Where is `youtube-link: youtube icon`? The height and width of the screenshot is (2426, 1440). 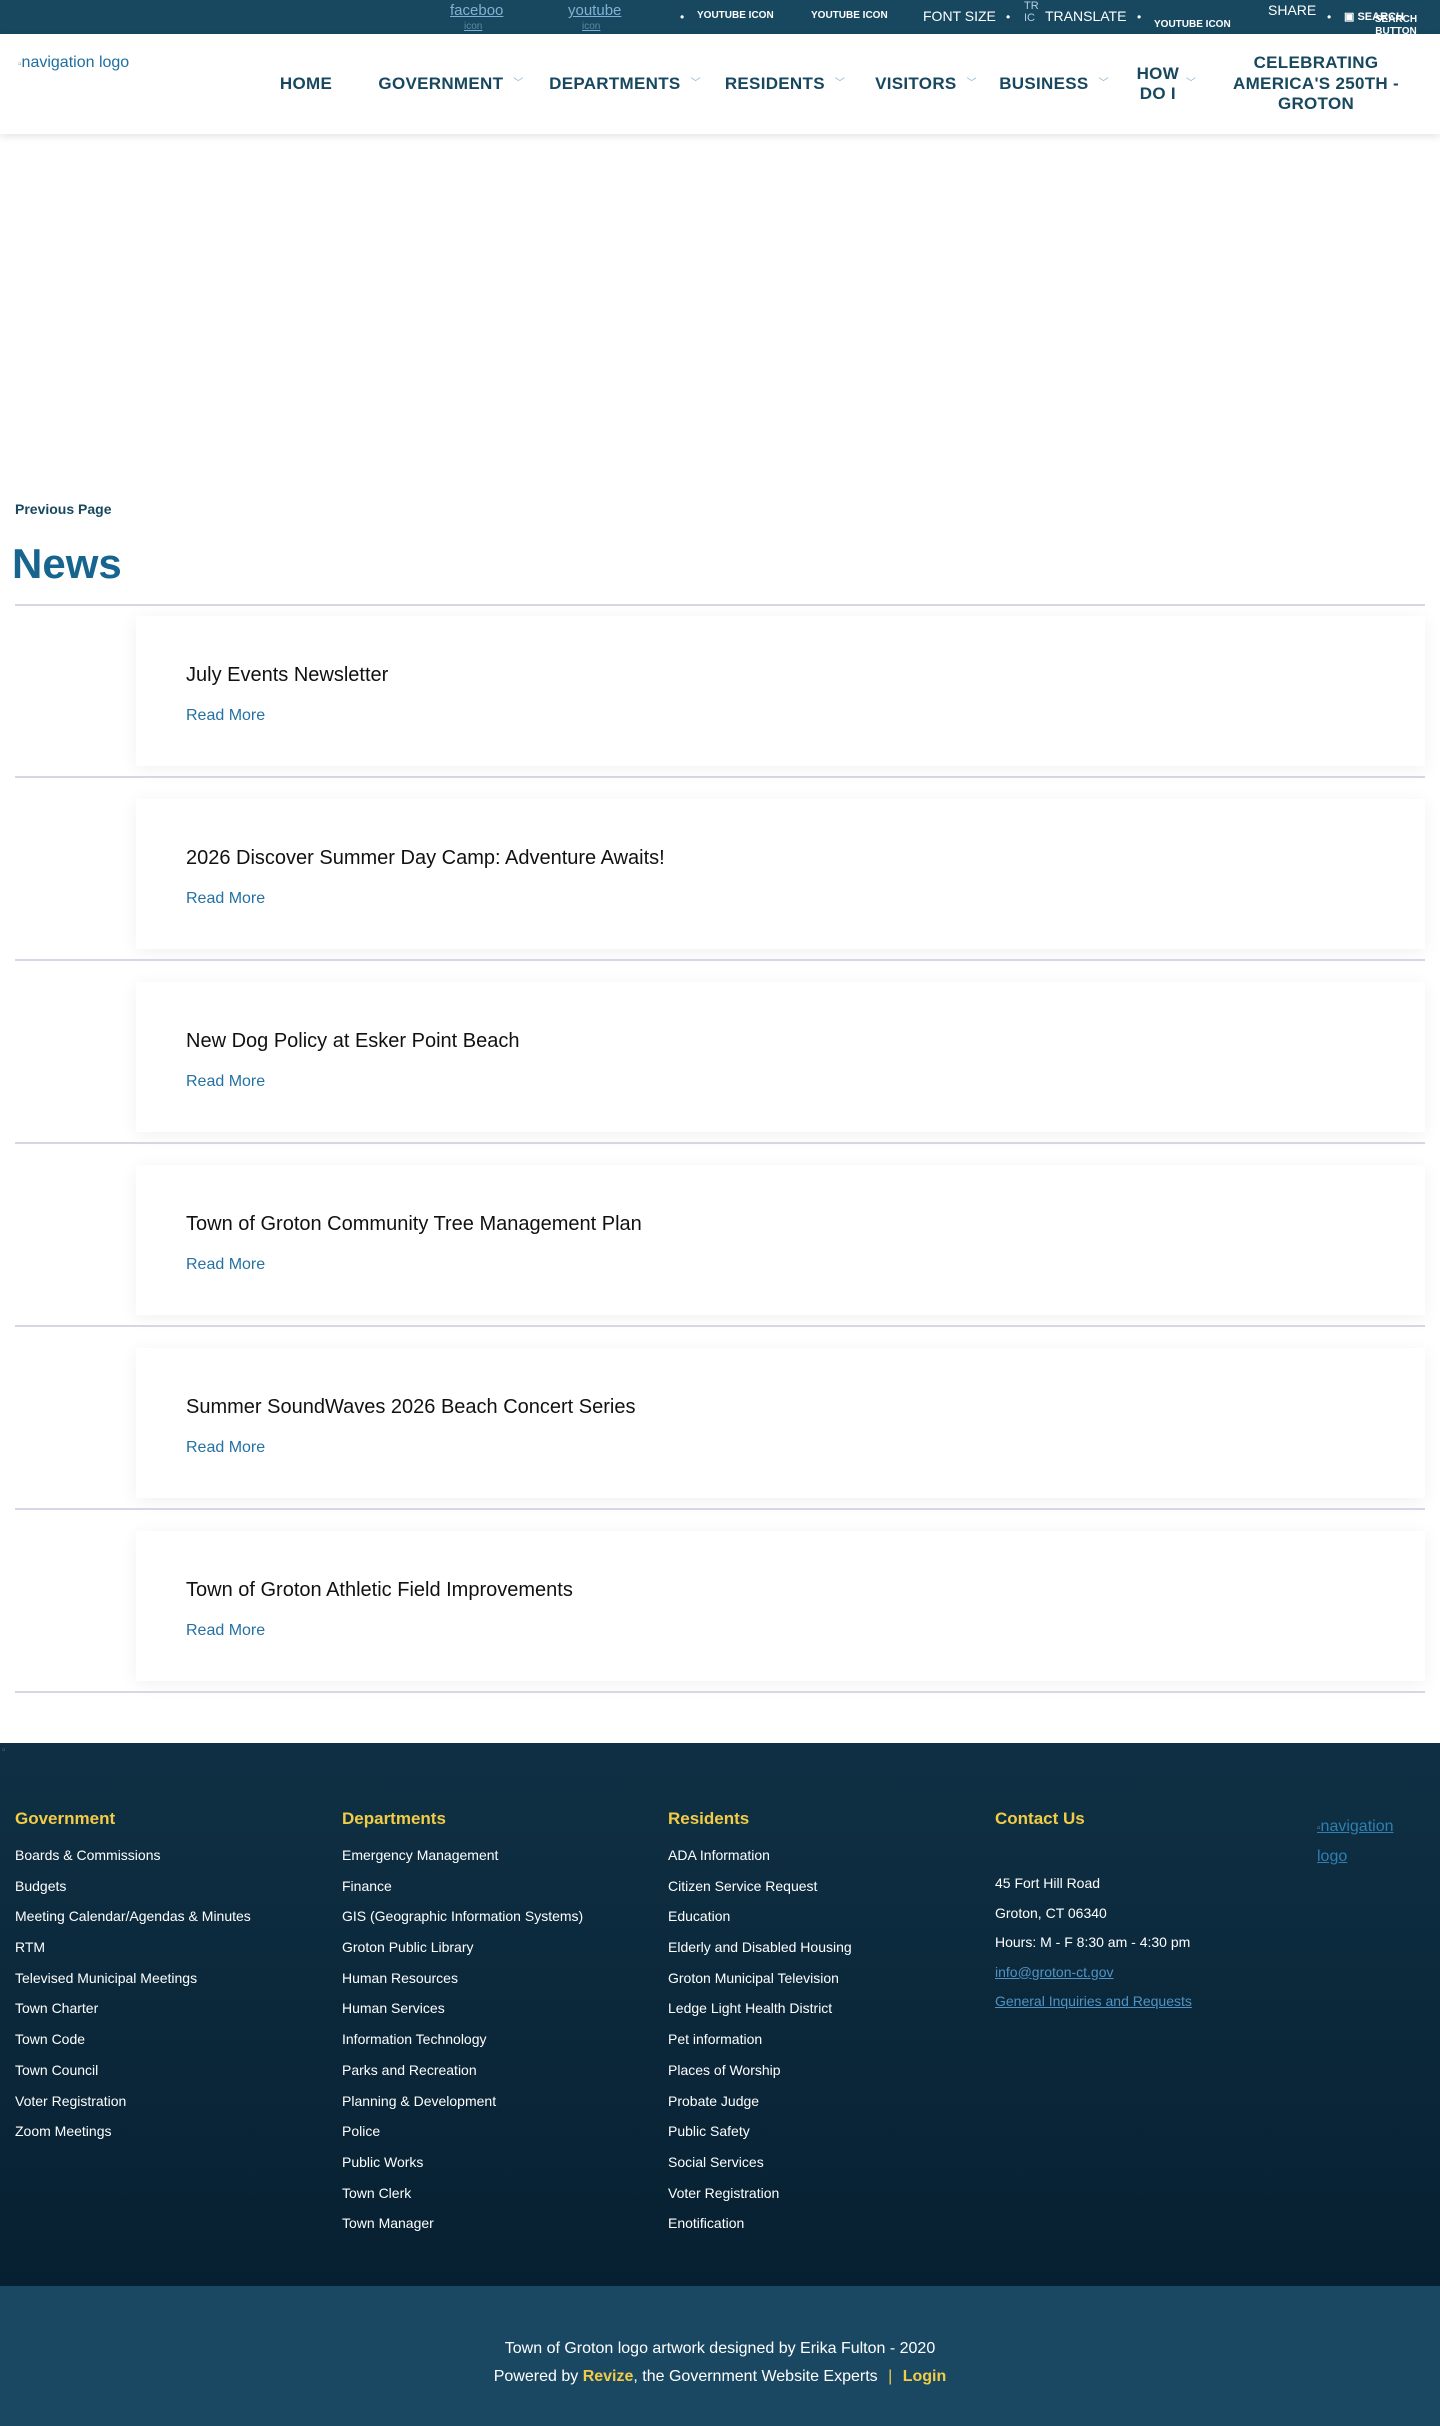 youtube-link: youtube icon is located at coordinates (594, 17).